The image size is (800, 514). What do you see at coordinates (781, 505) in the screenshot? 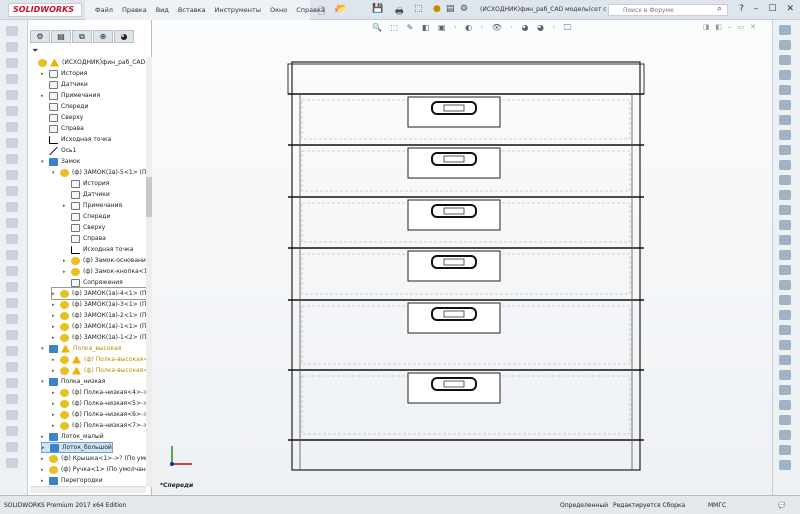
I see `chat-icon: 💬` at bounding box center [781, 505].